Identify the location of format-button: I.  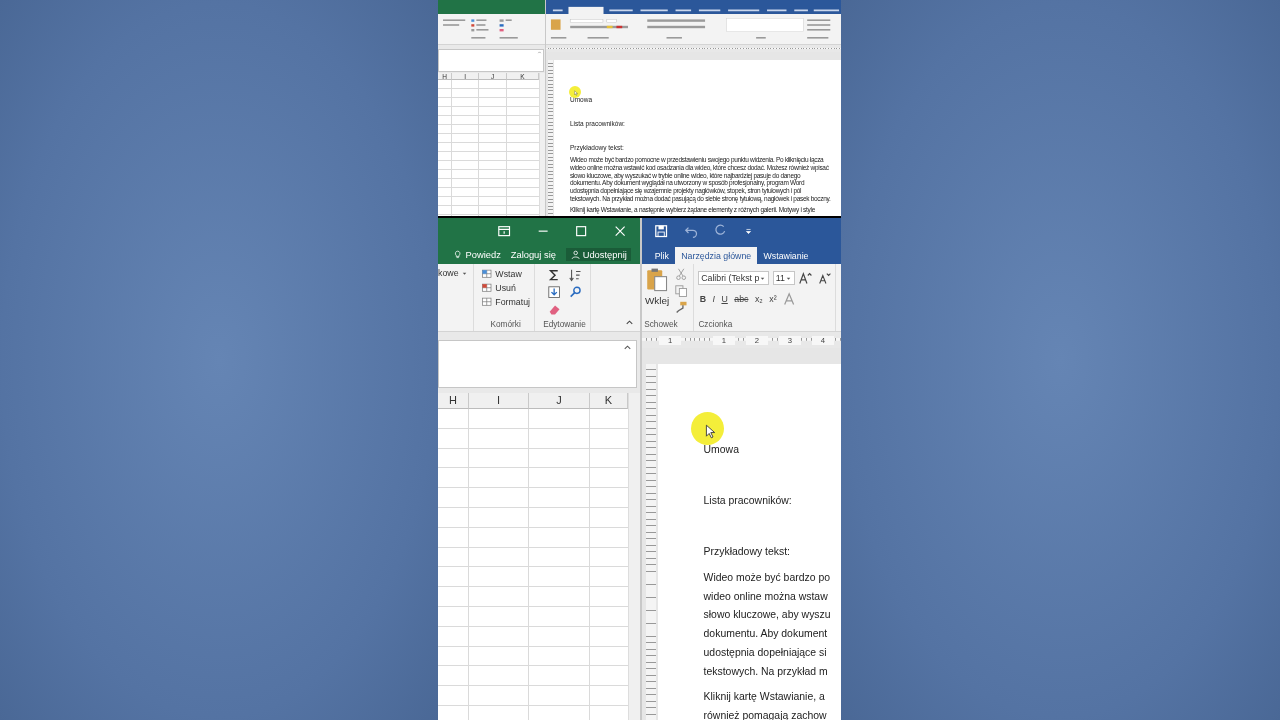
(714, 298).